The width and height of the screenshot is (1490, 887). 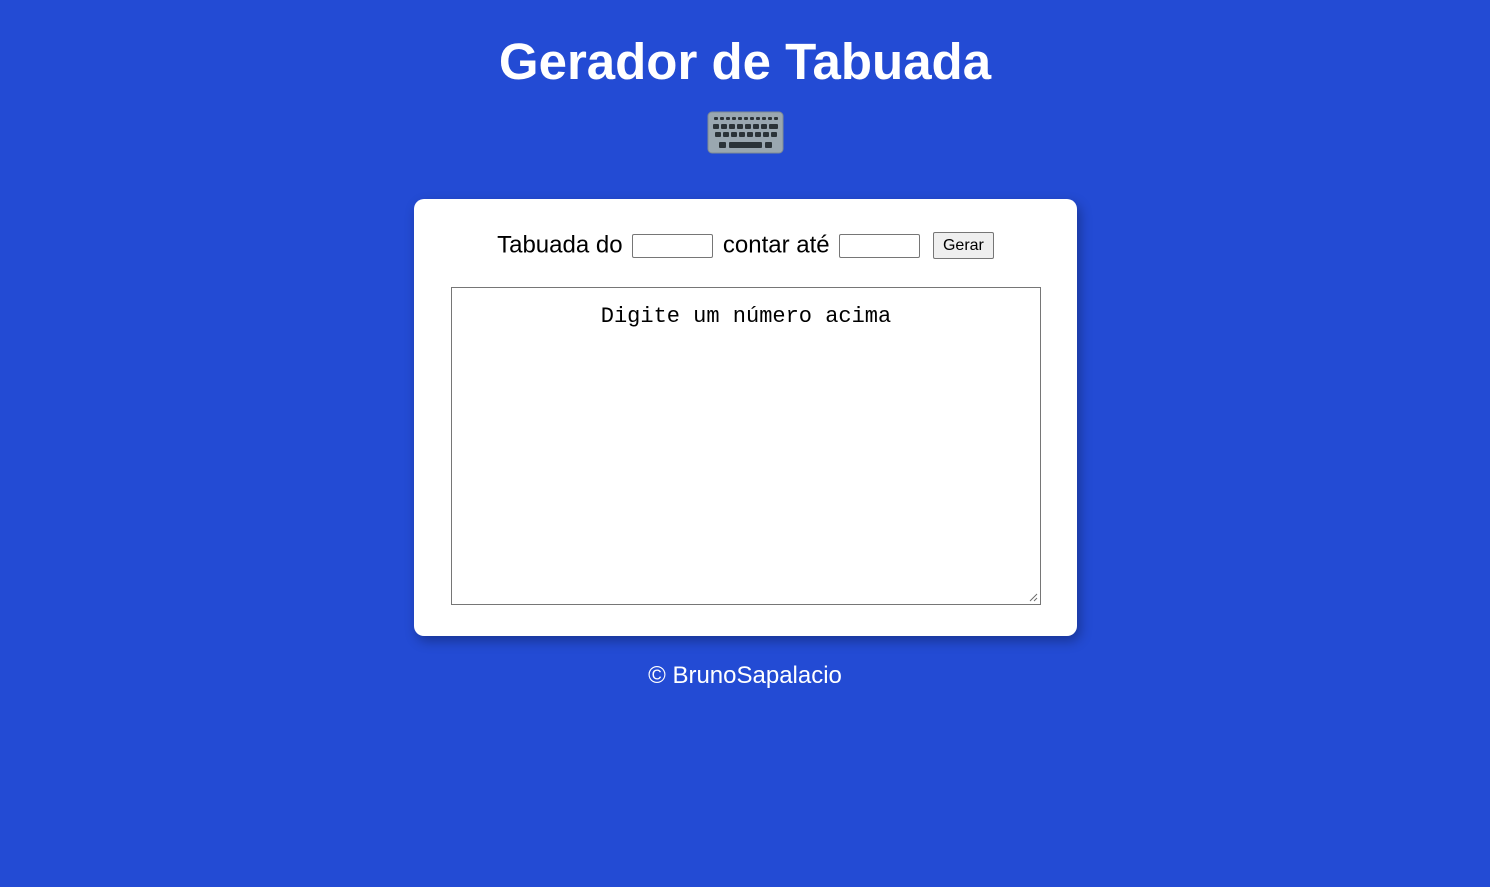 I want to click on gerar-button: Gerar, so click(x=963, y=246).